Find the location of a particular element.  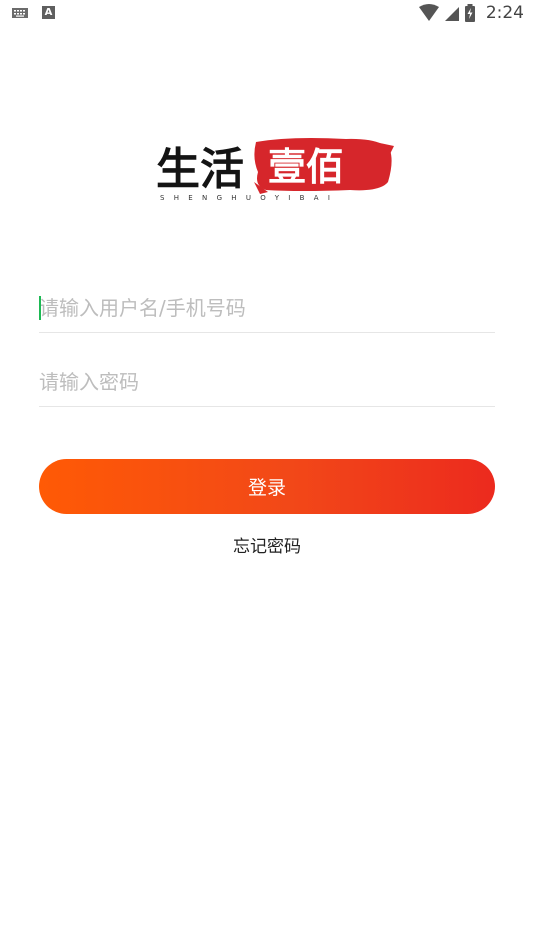

text-caret is located at coordinates (40, 308).